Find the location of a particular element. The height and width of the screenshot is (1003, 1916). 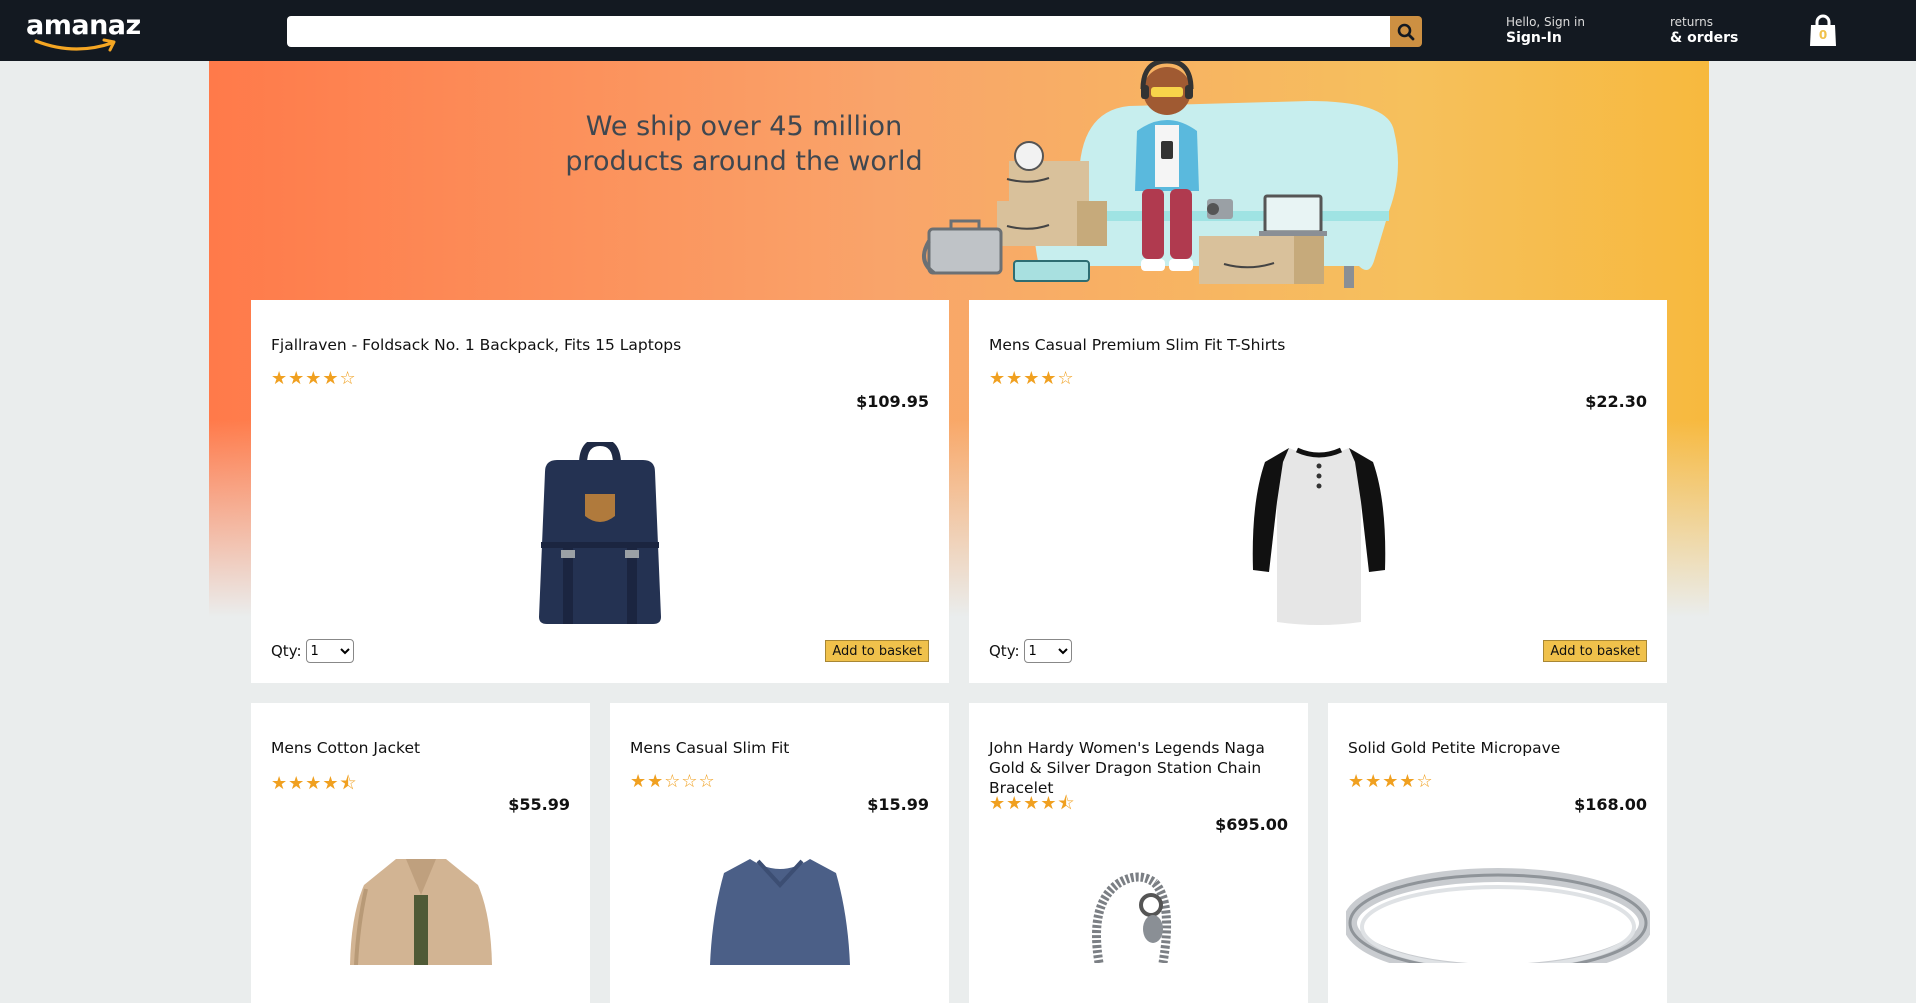

search-icon is located at coordinates (1406, 31).